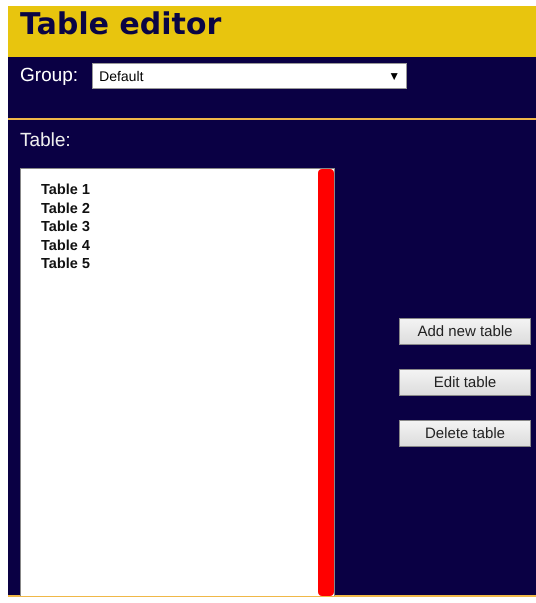  I want to click on table-list-item: Table 4, so click(65, 245).